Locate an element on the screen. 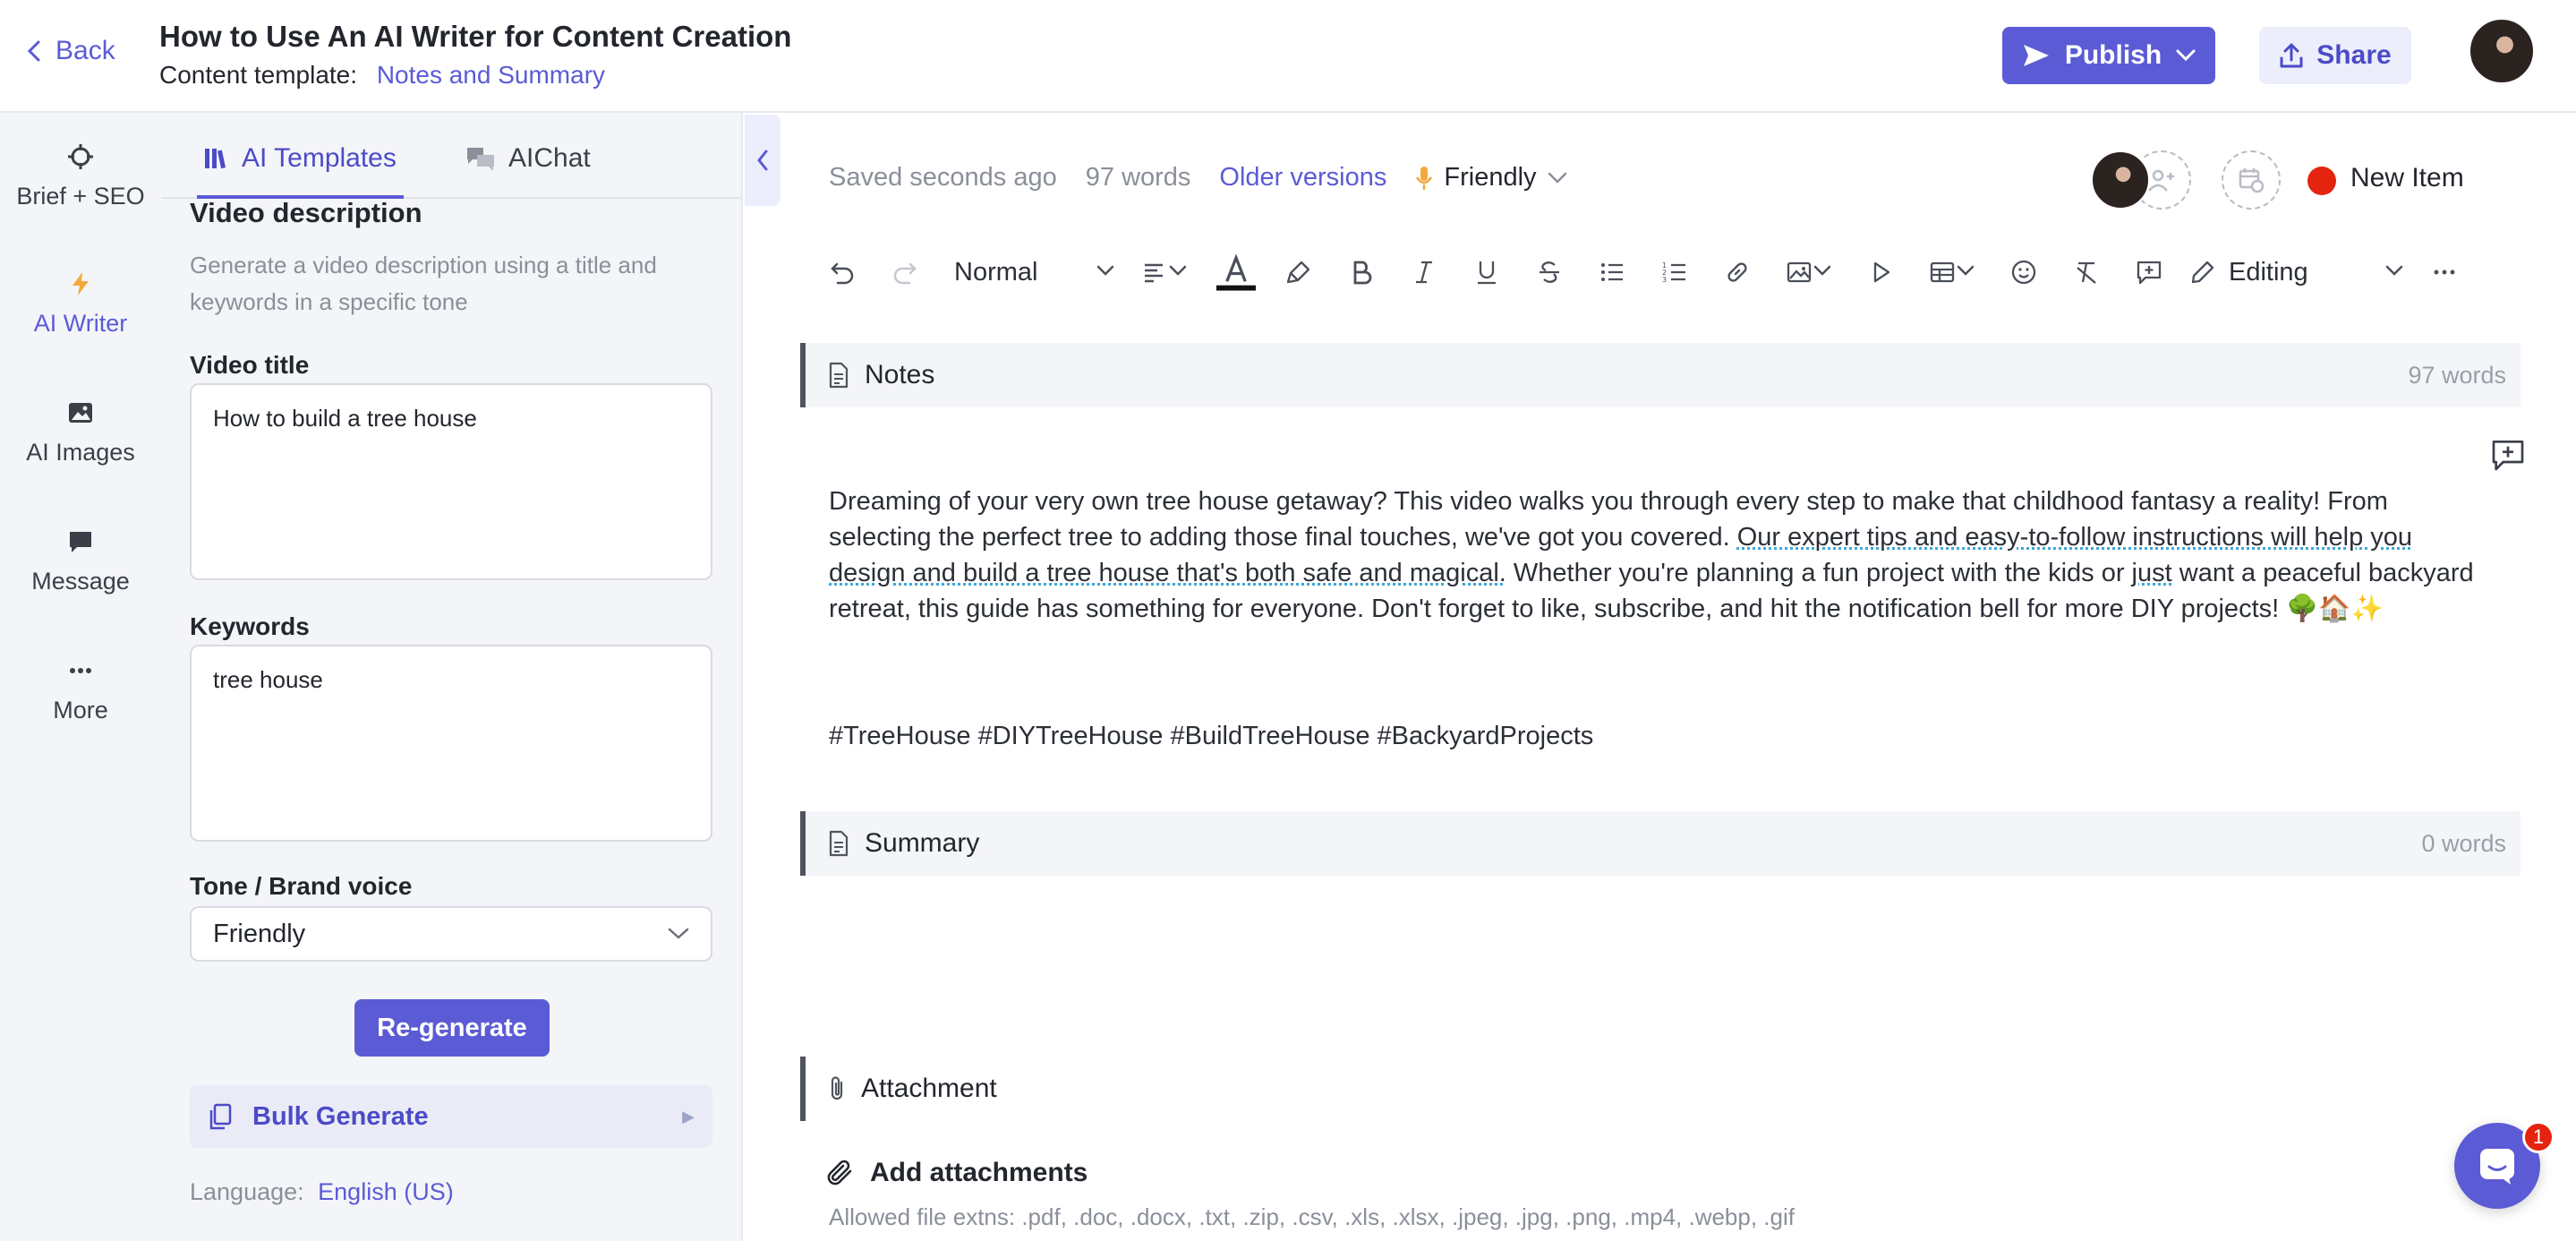  highlight-button is located at coordinates (1298, 272).